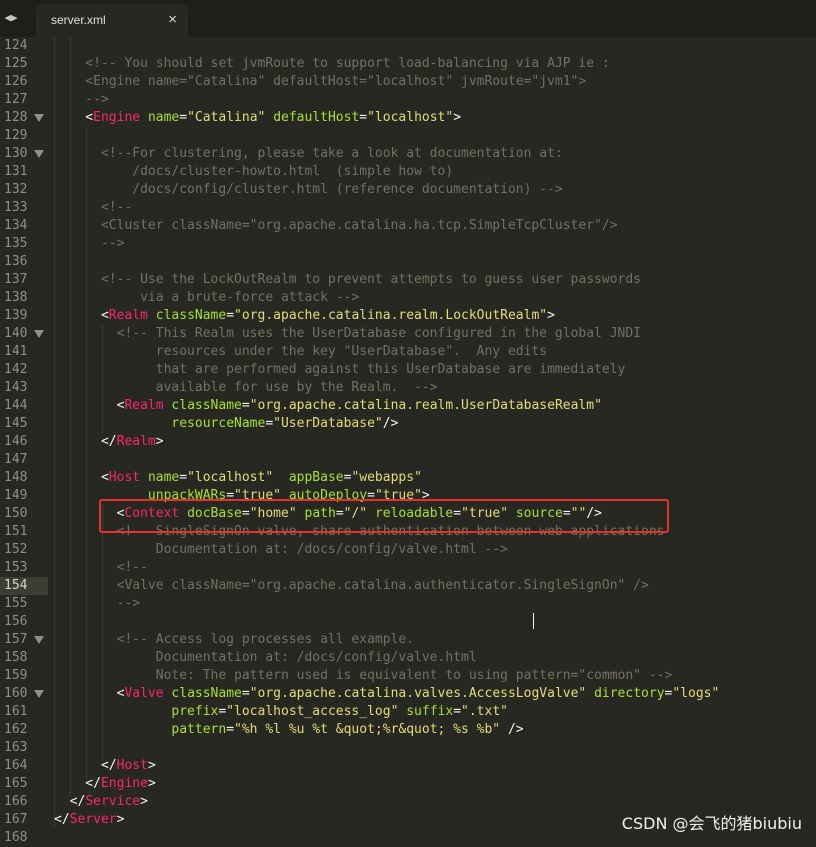 This screenshot has height=847, width=816. What do you see at coordinates (408, 46) in the screenshot?
I see `code-line: 124` at bounding box center [408, 46].